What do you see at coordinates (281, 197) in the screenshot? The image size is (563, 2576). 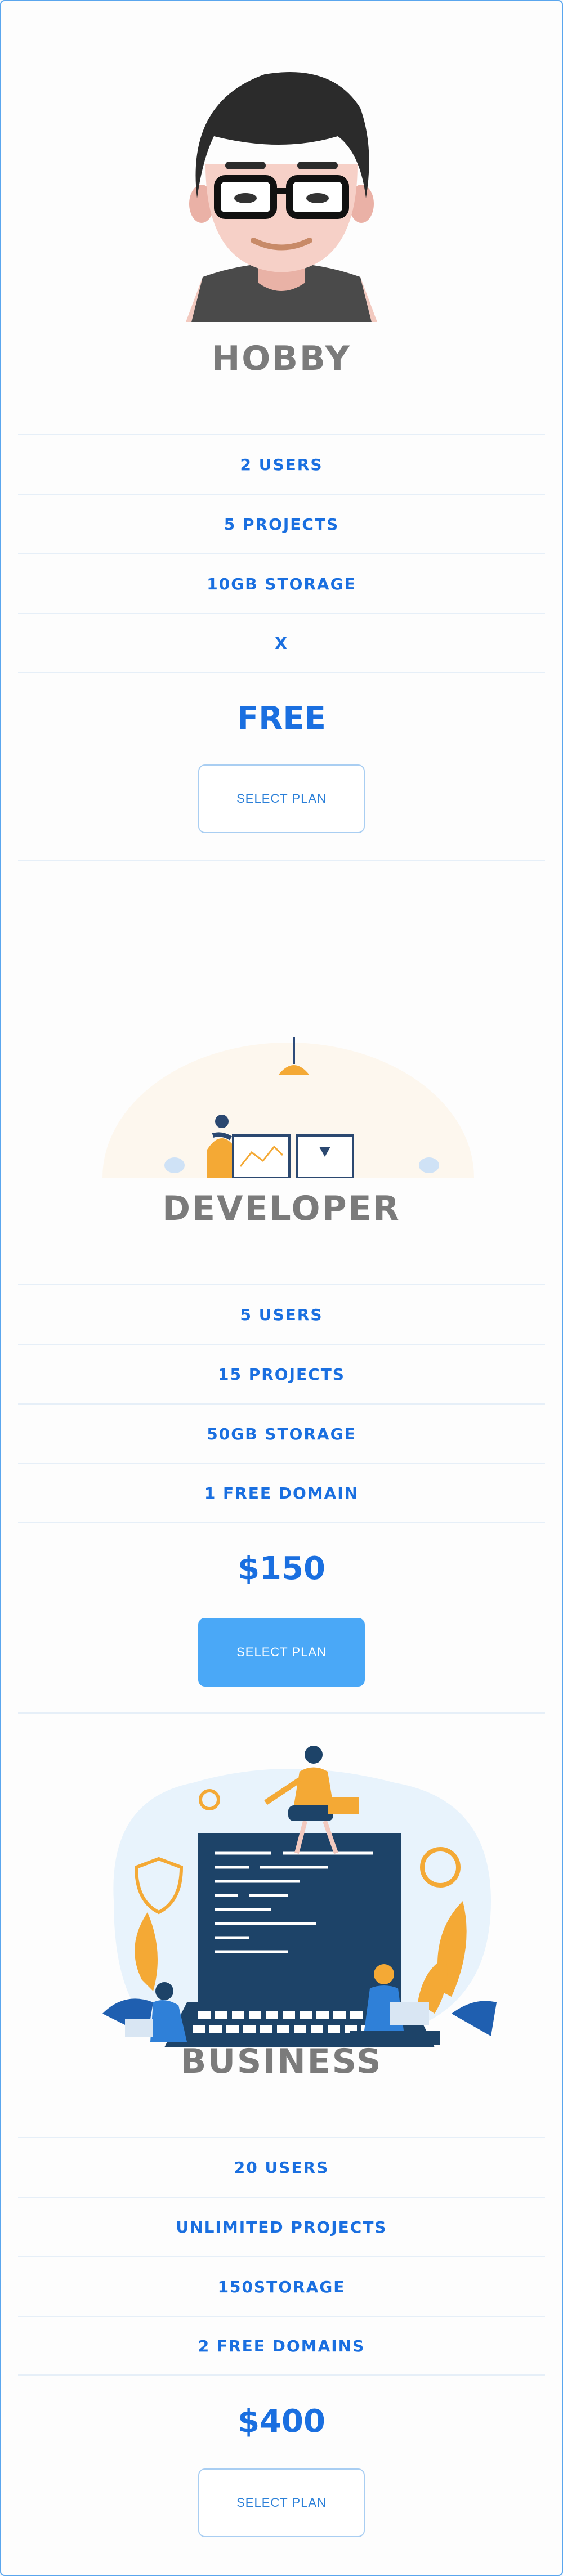 I see `avatar-illustration` at bounding box center [281, 197].